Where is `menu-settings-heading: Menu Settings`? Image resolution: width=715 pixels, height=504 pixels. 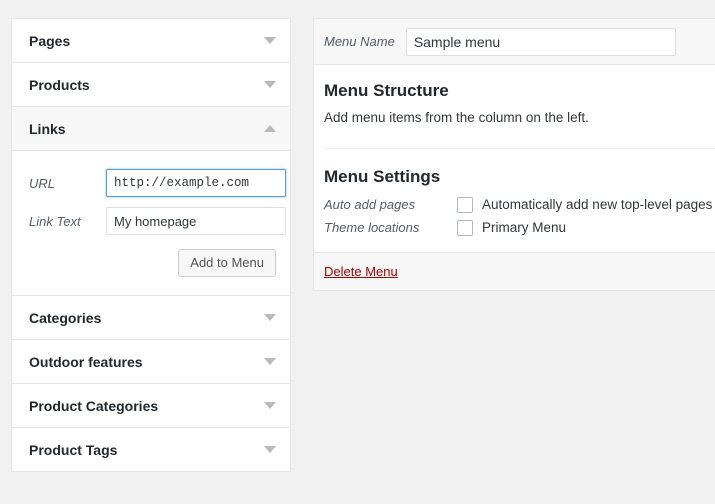
menu-settings-heading: Menu Settings is located at coordinates (382, 177).